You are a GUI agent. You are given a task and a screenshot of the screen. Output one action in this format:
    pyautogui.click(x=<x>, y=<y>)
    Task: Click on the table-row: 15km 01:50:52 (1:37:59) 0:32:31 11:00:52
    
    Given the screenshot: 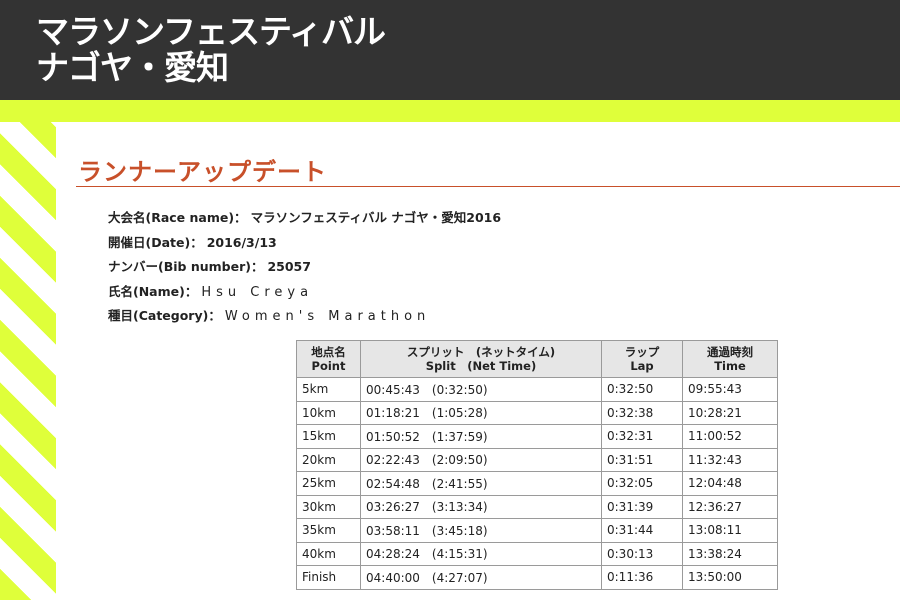 What is the action you would take?
    pyautogui.click(x=537, y=436)
    